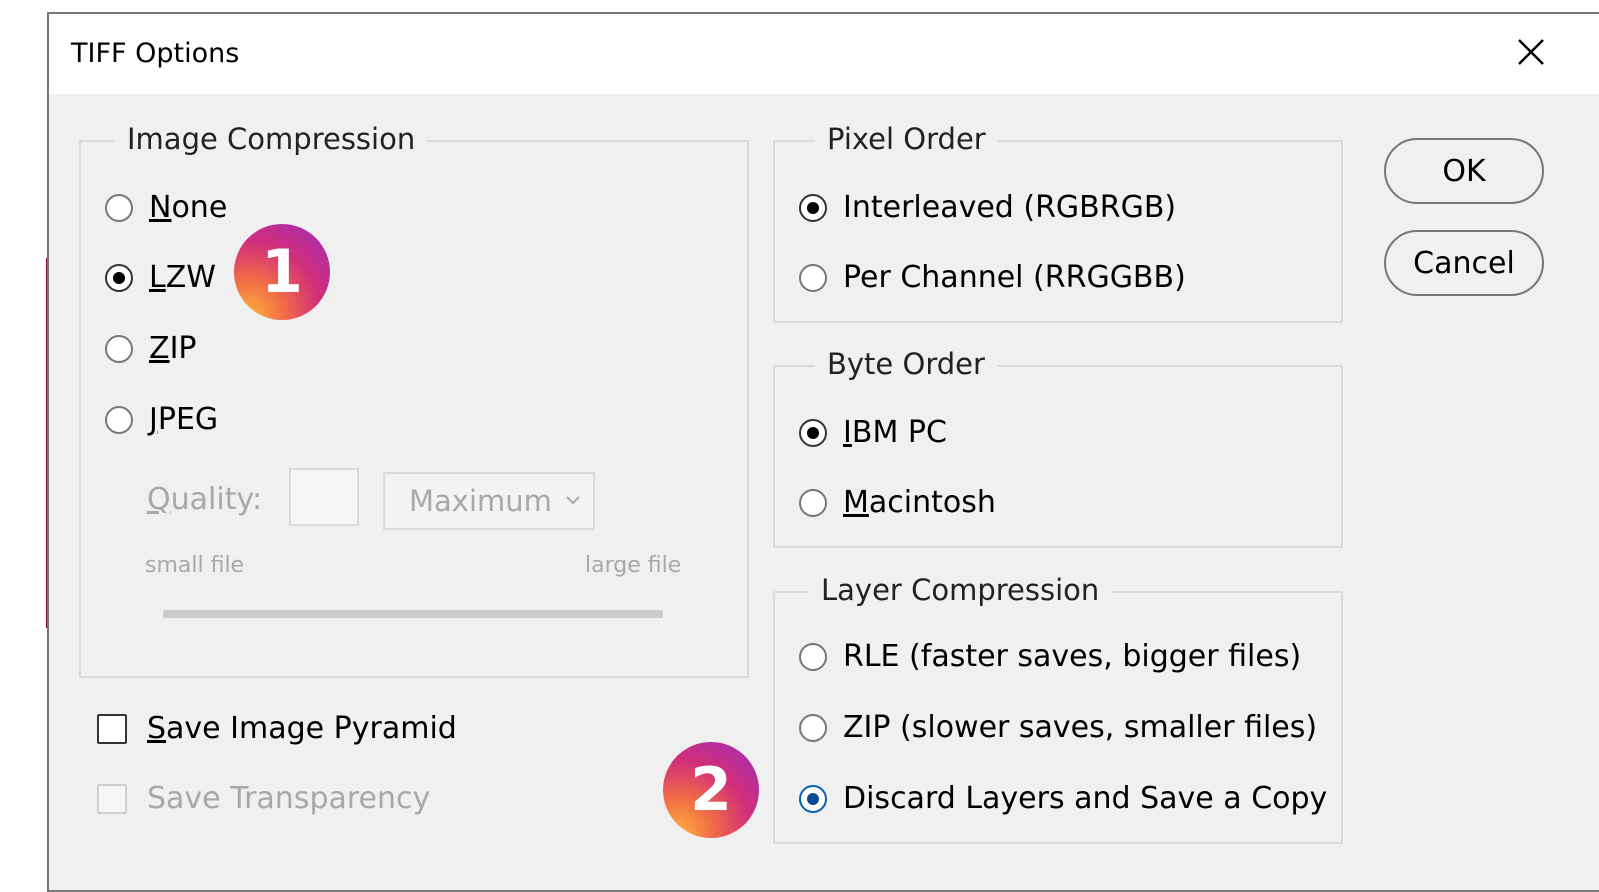  I want to click on compression-zip-radio: ZIP, so click(151, 348).